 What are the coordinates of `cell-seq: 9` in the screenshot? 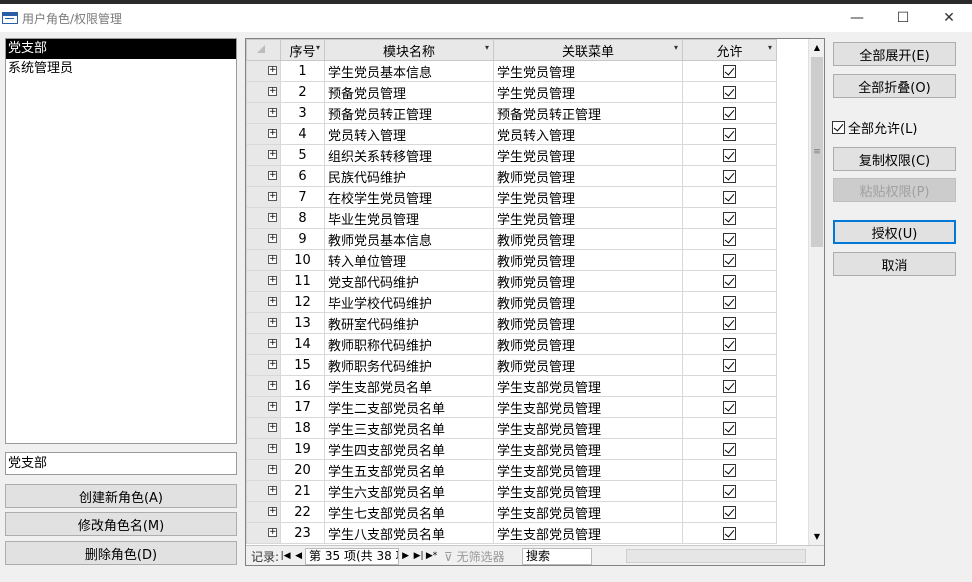 It's located at (302, 239).